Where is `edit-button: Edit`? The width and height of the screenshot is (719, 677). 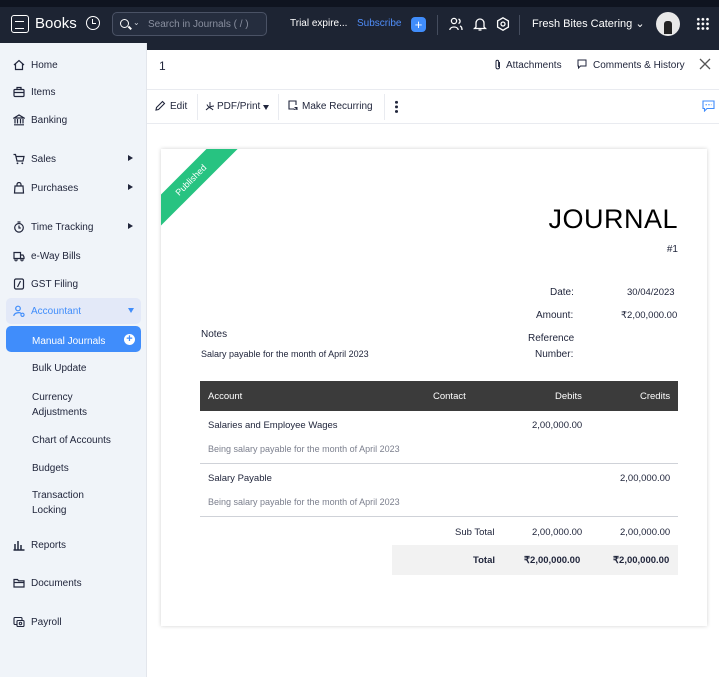 edit-button: Edit is located at coordinates (175, 106).